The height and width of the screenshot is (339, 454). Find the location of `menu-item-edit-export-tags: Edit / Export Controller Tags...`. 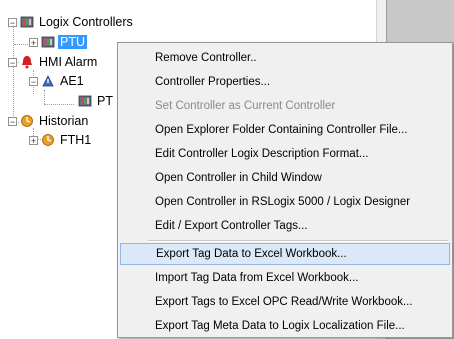

menu-item-edit-export-tags: Edit / Export Controller Tags... is located at coordinates (285, 226).